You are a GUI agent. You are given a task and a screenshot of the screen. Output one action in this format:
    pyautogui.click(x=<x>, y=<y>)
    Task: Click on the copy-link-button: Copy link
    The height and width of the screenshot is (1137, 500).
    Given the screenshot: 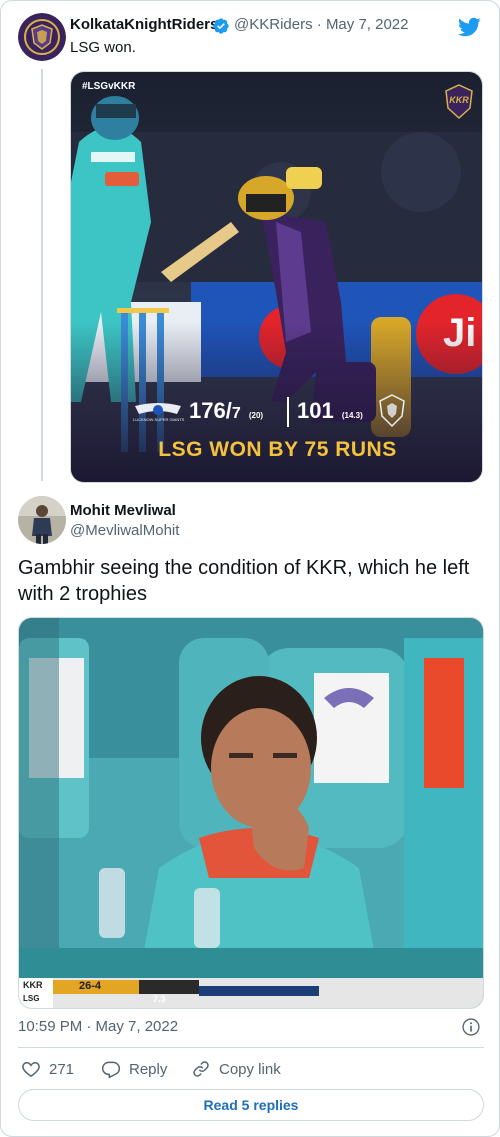 What is the action you would take?
    pyautogui.click(x=236, y=1069)
    